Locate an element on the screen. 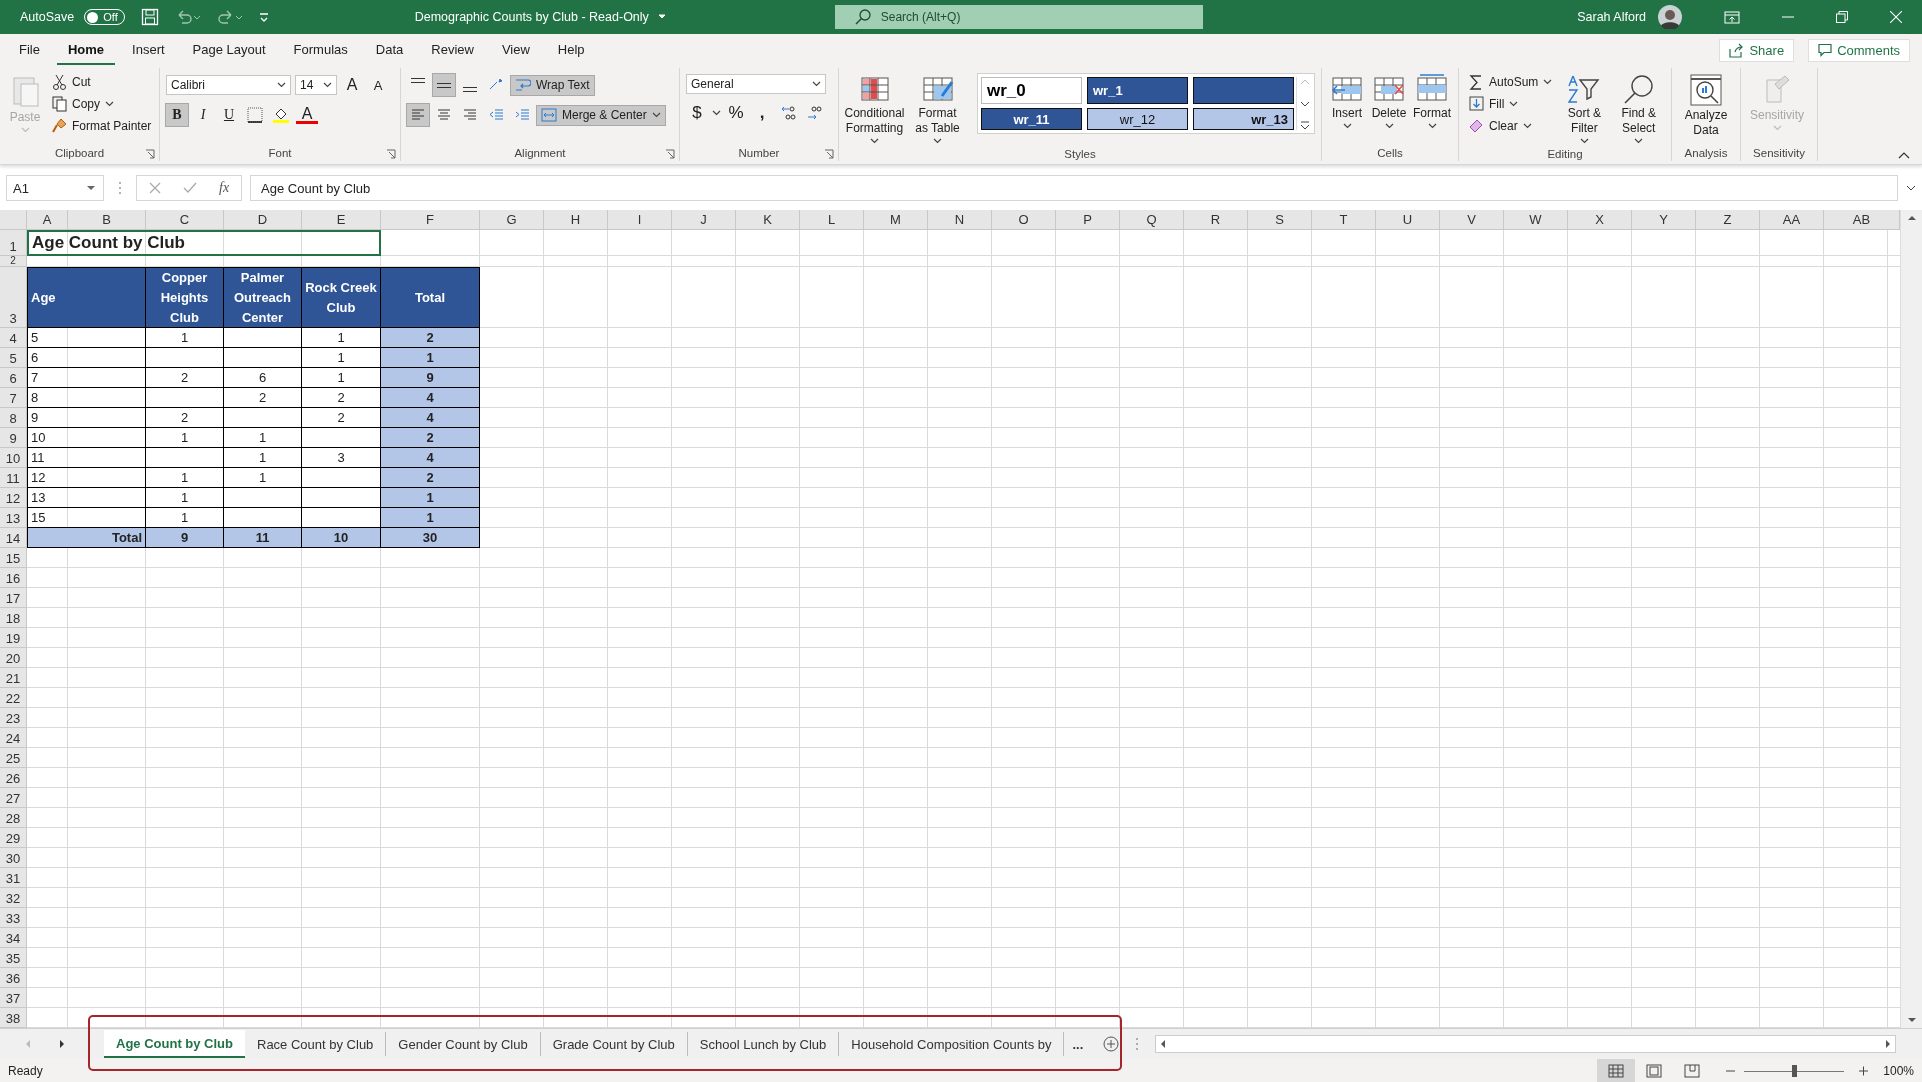  style-command-button: Conditional Formatting is located at coordinates (874, 109).